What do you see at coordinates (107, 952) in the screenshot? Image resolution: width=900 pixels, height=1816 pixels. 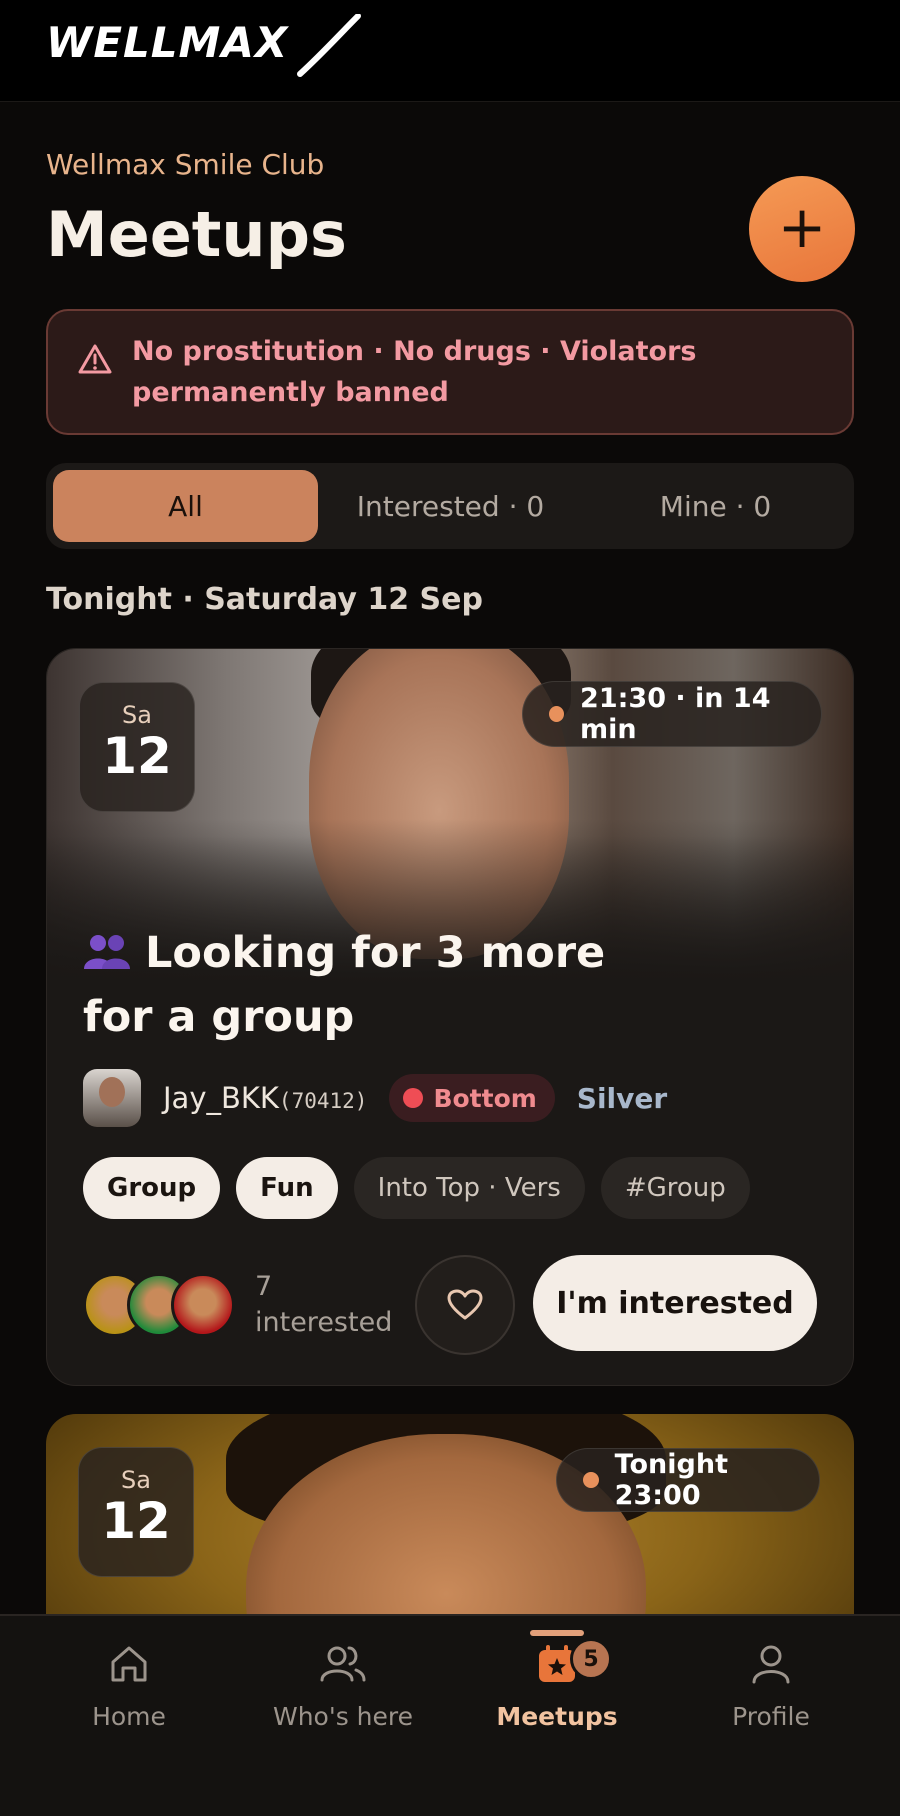 I see `group-icon` at bounding box center [107, 952].